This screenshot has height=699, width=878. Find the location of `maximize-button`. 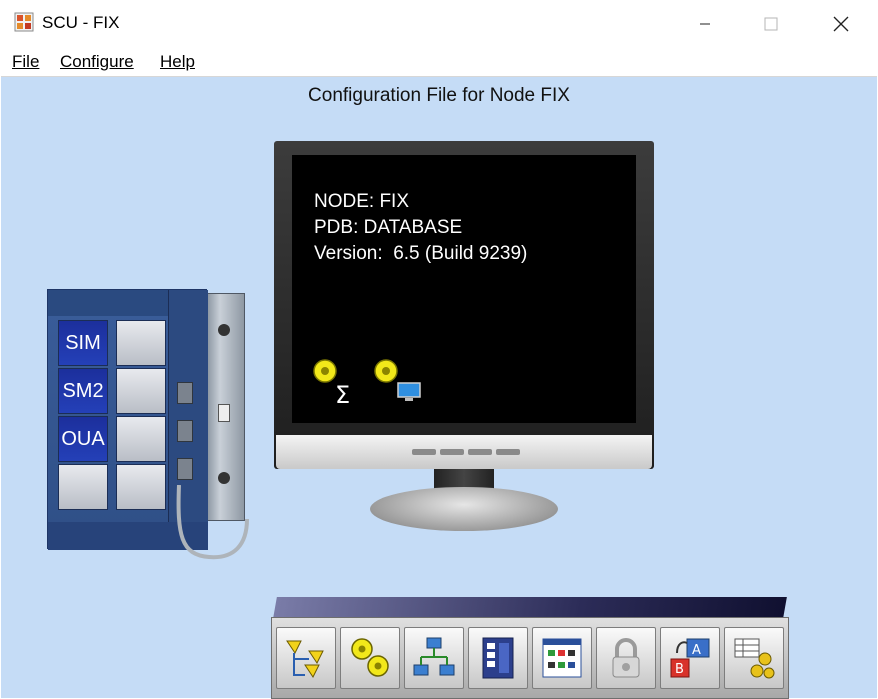

maximize-button is located at coordinates (771, 24).